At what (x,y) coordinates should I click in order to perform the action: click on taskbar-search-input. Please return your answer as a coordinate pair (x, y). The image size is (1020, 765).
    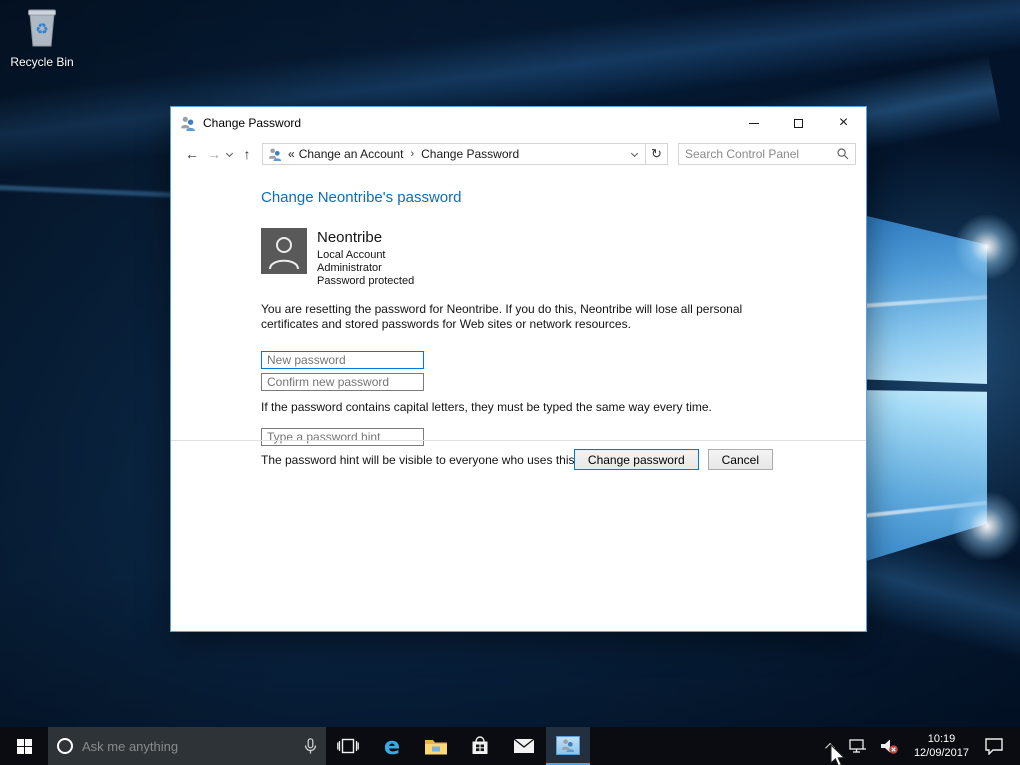
    Looking at the image, I should click on (188, 746).